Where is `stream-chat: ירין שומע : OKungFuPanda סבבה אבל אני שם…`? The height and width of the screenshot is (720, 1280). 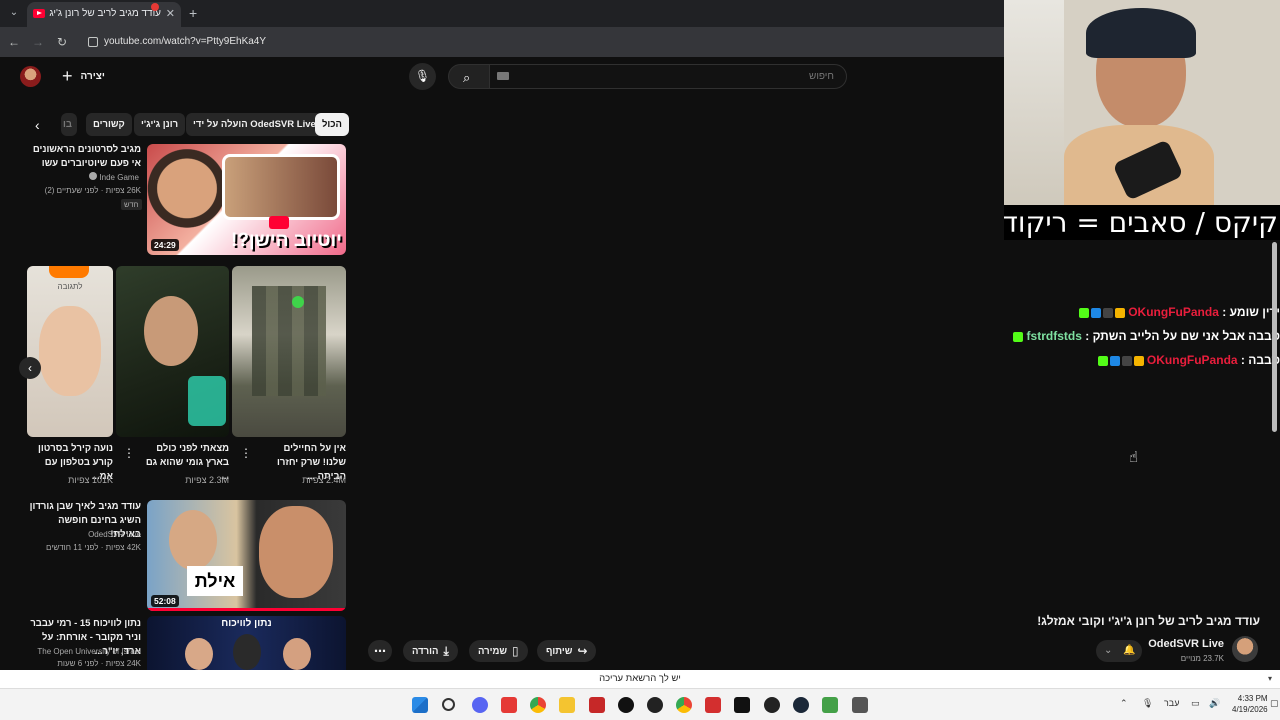
stream-chat: ירין שומע : OKungFuPanda סבבה אבל אני שם… is located at coordinates (1145, 338).